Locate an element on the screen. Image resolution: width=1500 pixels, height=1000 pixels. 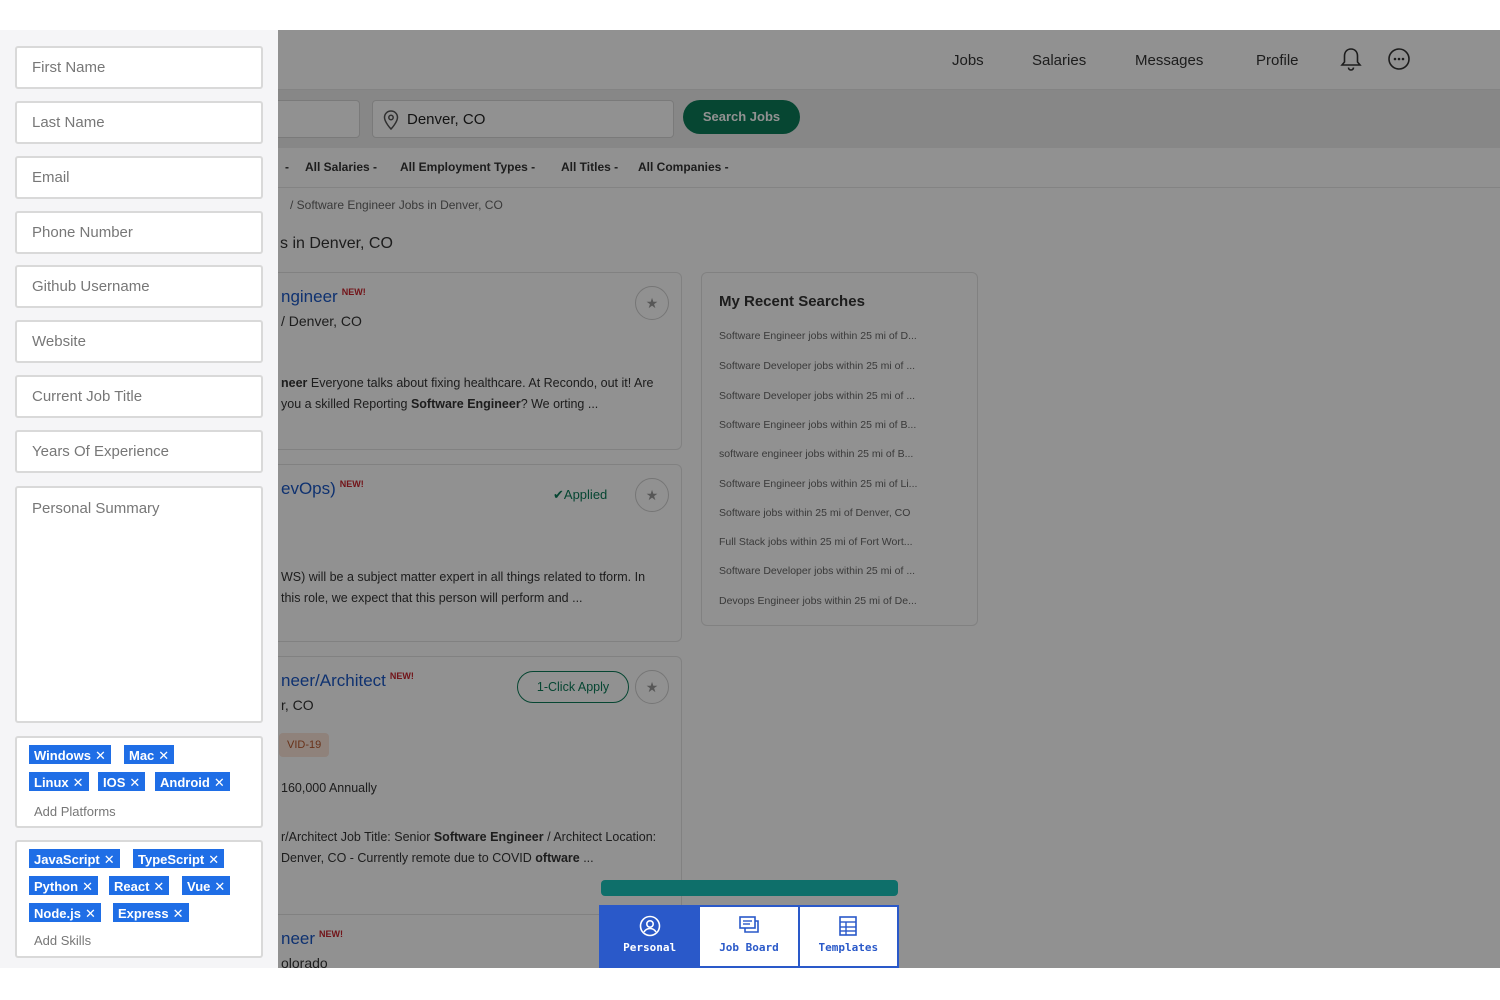
skill-tag: Python ✕ is located at coordinates (63, 885).